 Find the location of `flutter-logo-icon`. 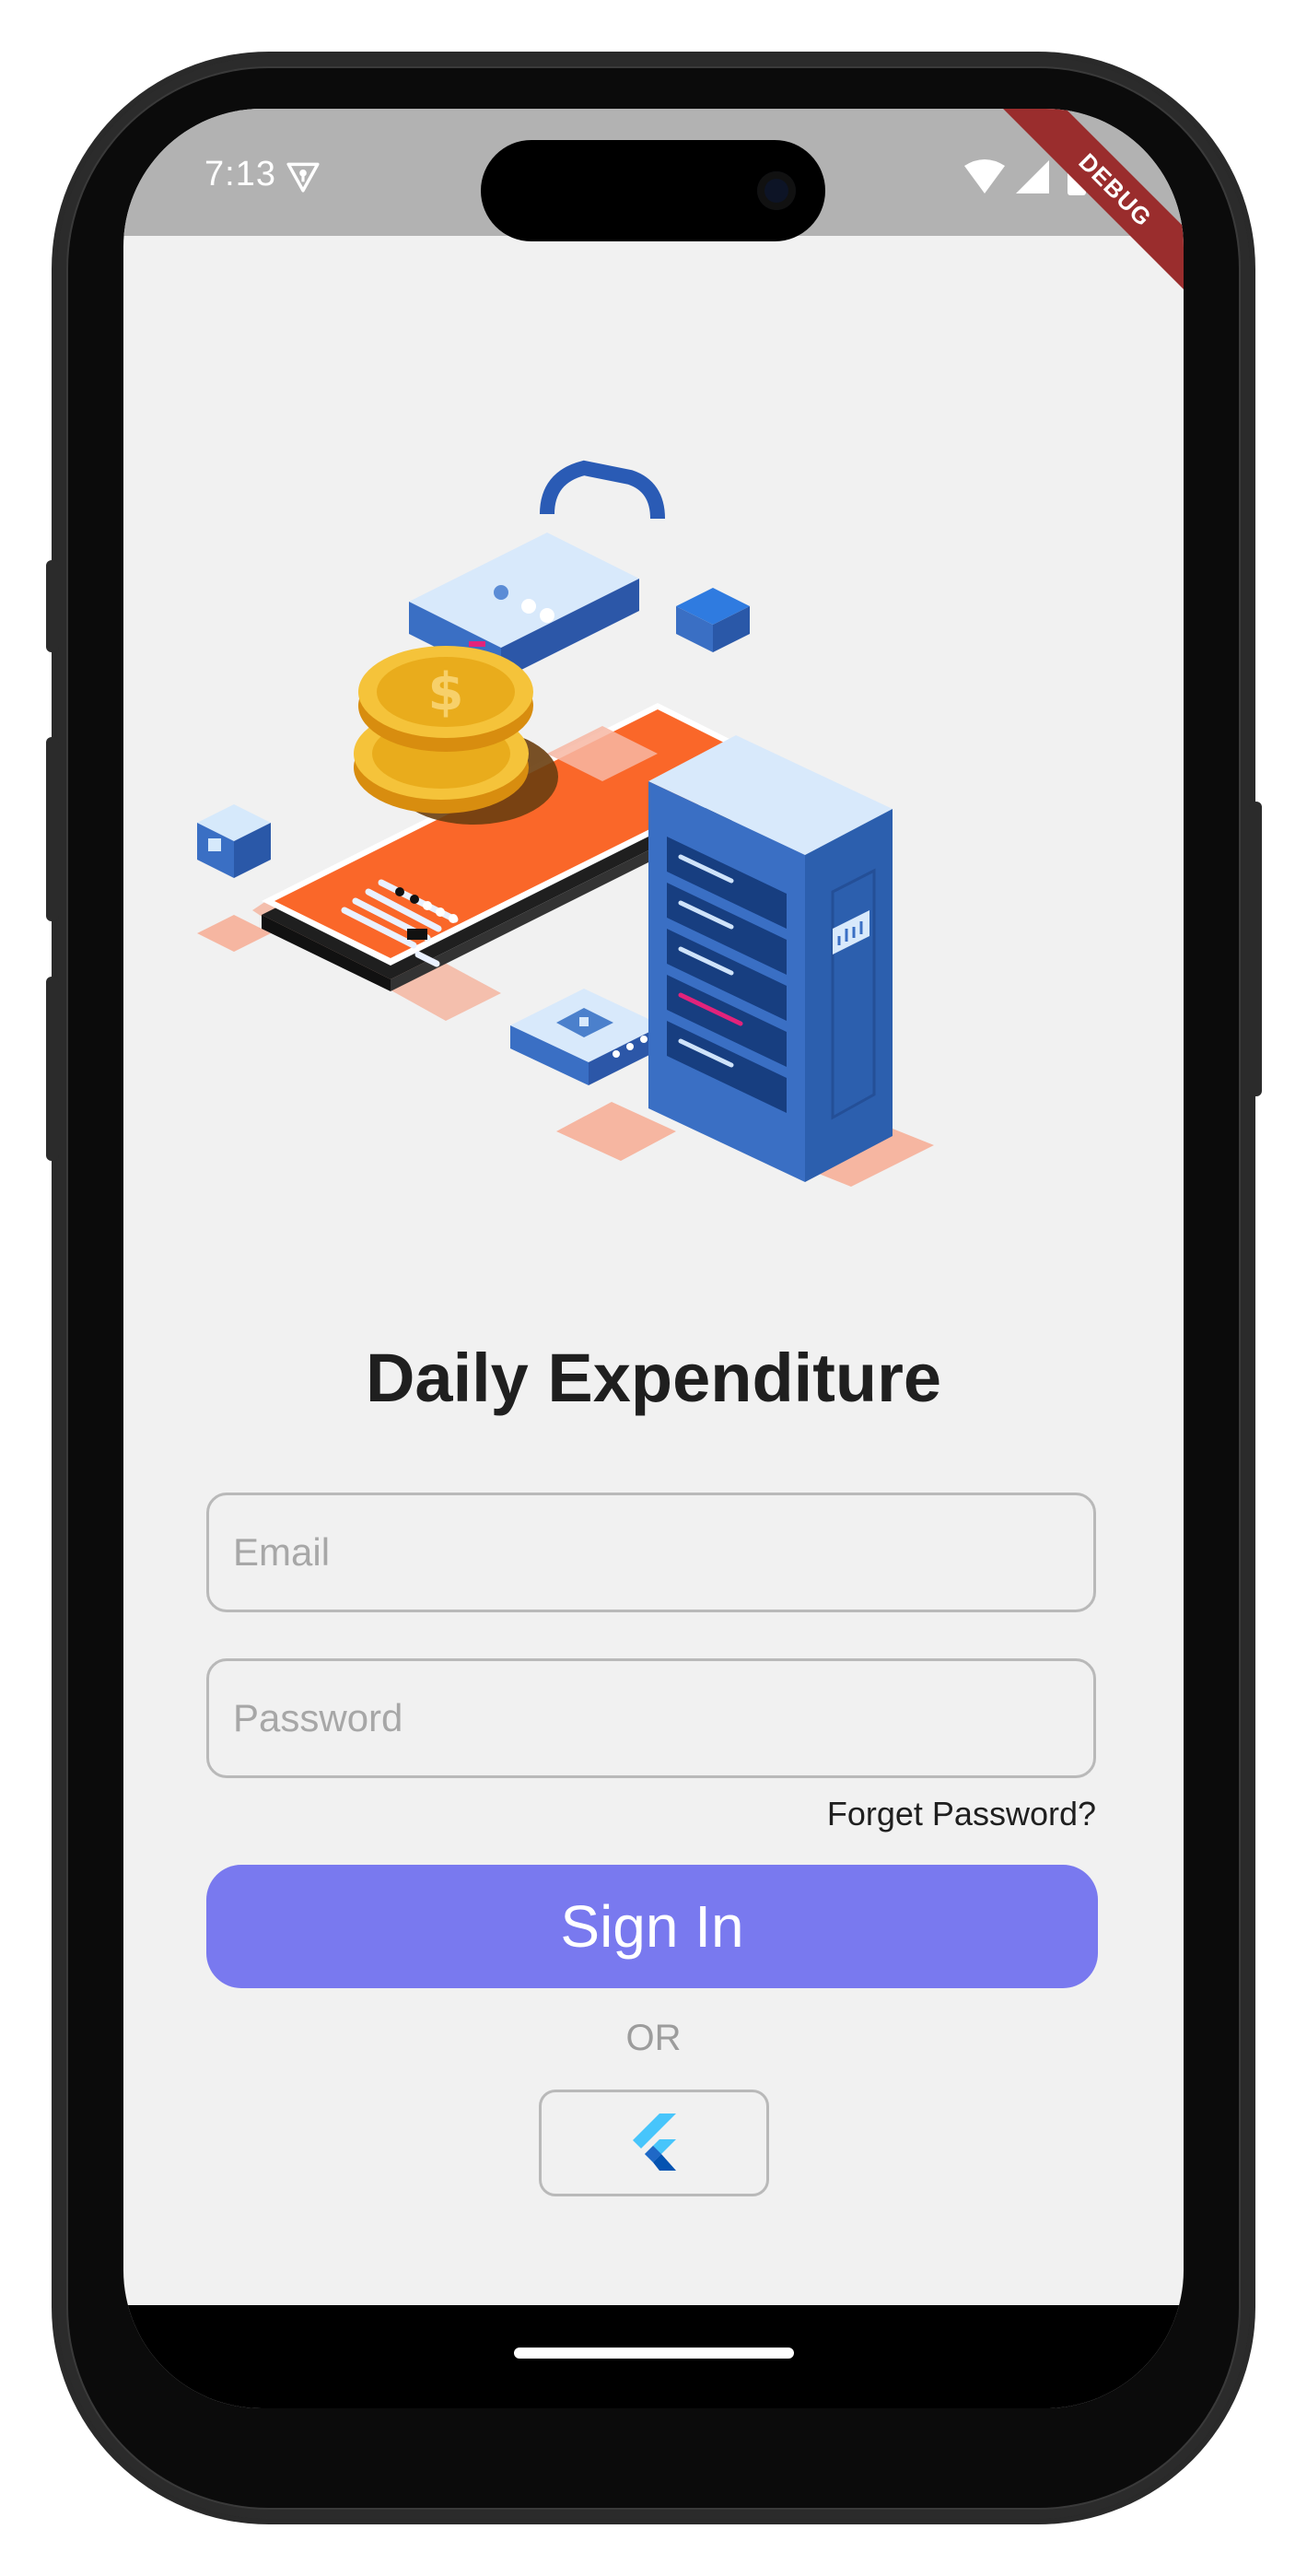

flutter-logo-icon is located at coordinates (654, 2142).